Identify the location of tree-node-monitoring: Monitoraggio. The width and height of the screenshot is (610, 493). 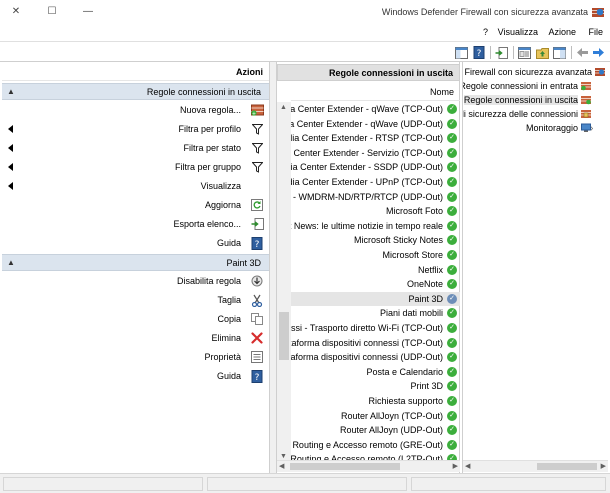
(528, 128).